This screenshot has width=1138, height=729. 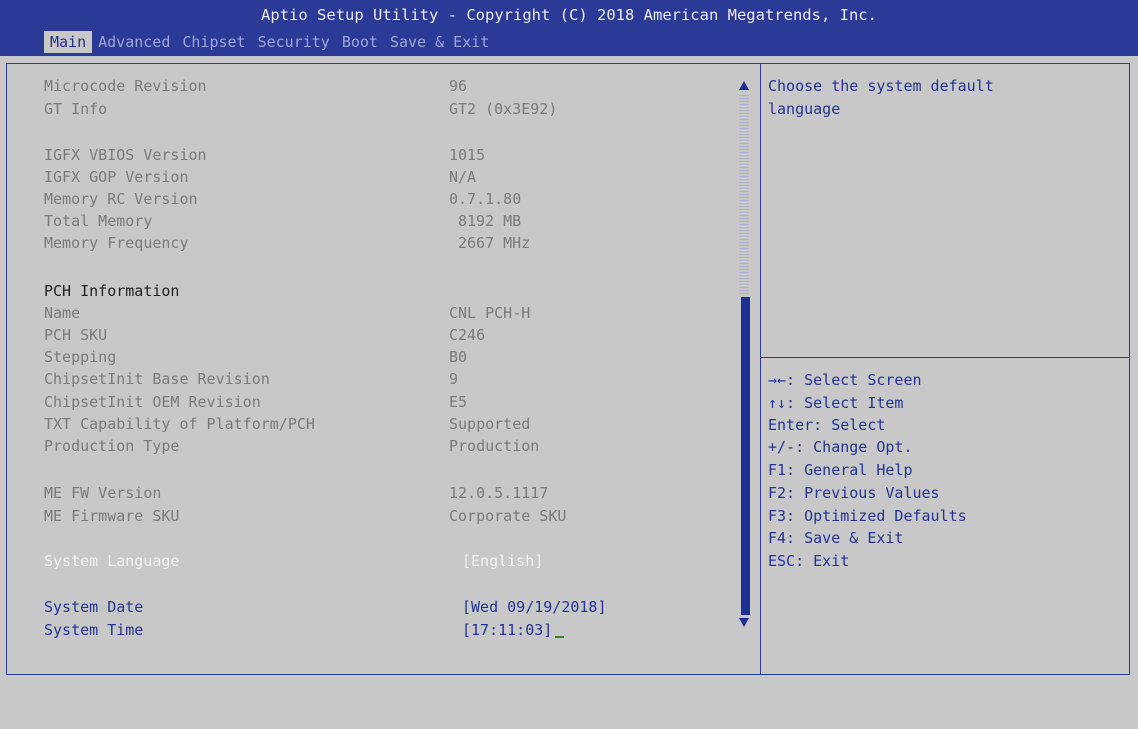 I want to click on tab-security: Security, so click(x=294, y=42).